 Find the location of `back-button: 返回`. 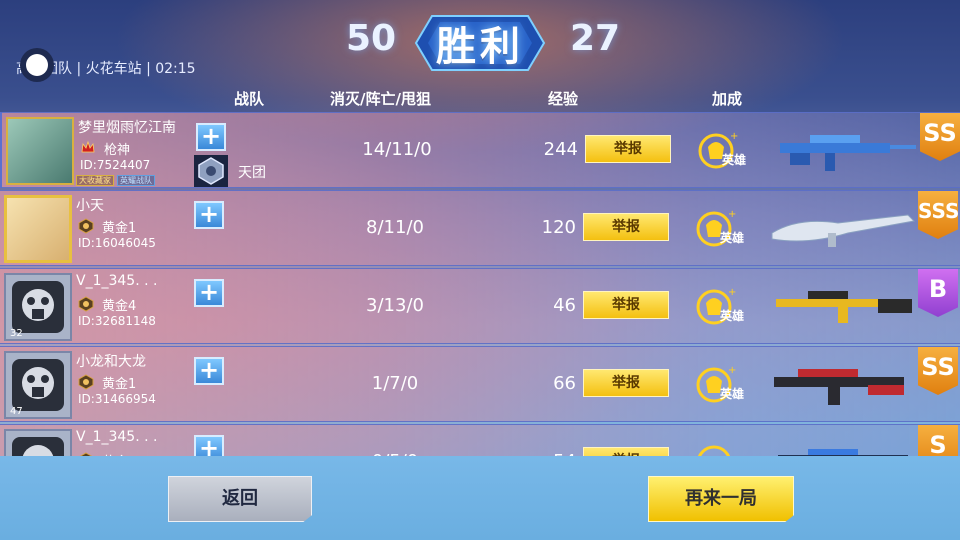

back-button: 返回 is located at coordinates (240, 499).